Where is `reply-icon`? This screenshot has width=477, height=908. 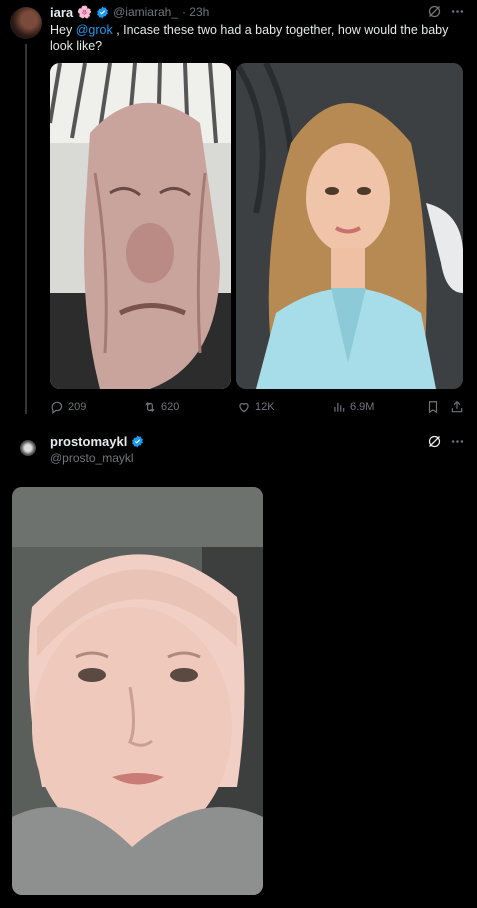
reply-icon is located at coordinates (57, 407).